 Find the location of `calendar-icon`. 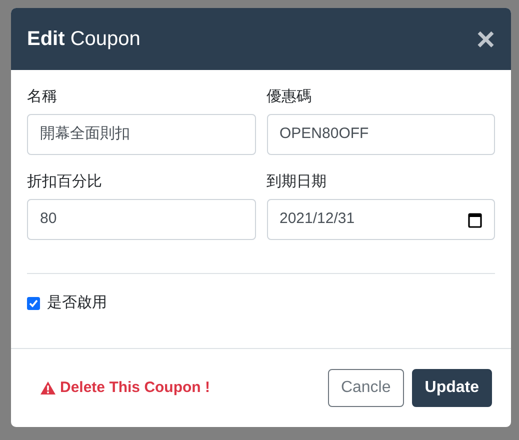

calendar-icon is located at coordinates (475, 220).